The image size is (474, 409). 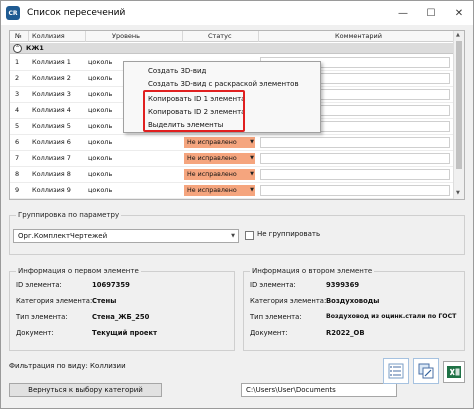 I want to click on row-collision-name: Коллизия 1, so click(x=51, y=62).